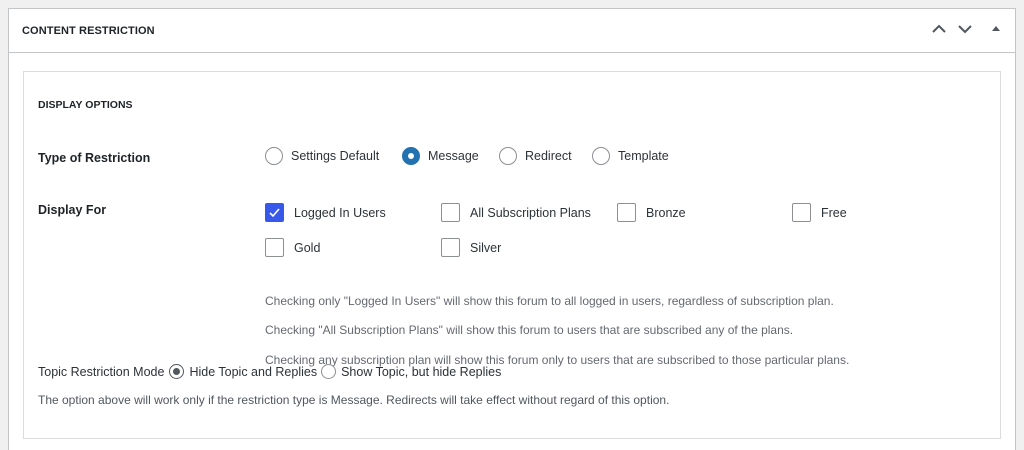 The width and height of the screenshot is (1024, 450). Describe the element at coordinates (177, 371) in the screenshot. I see `radio-hide-topic-and-replies` at that location.